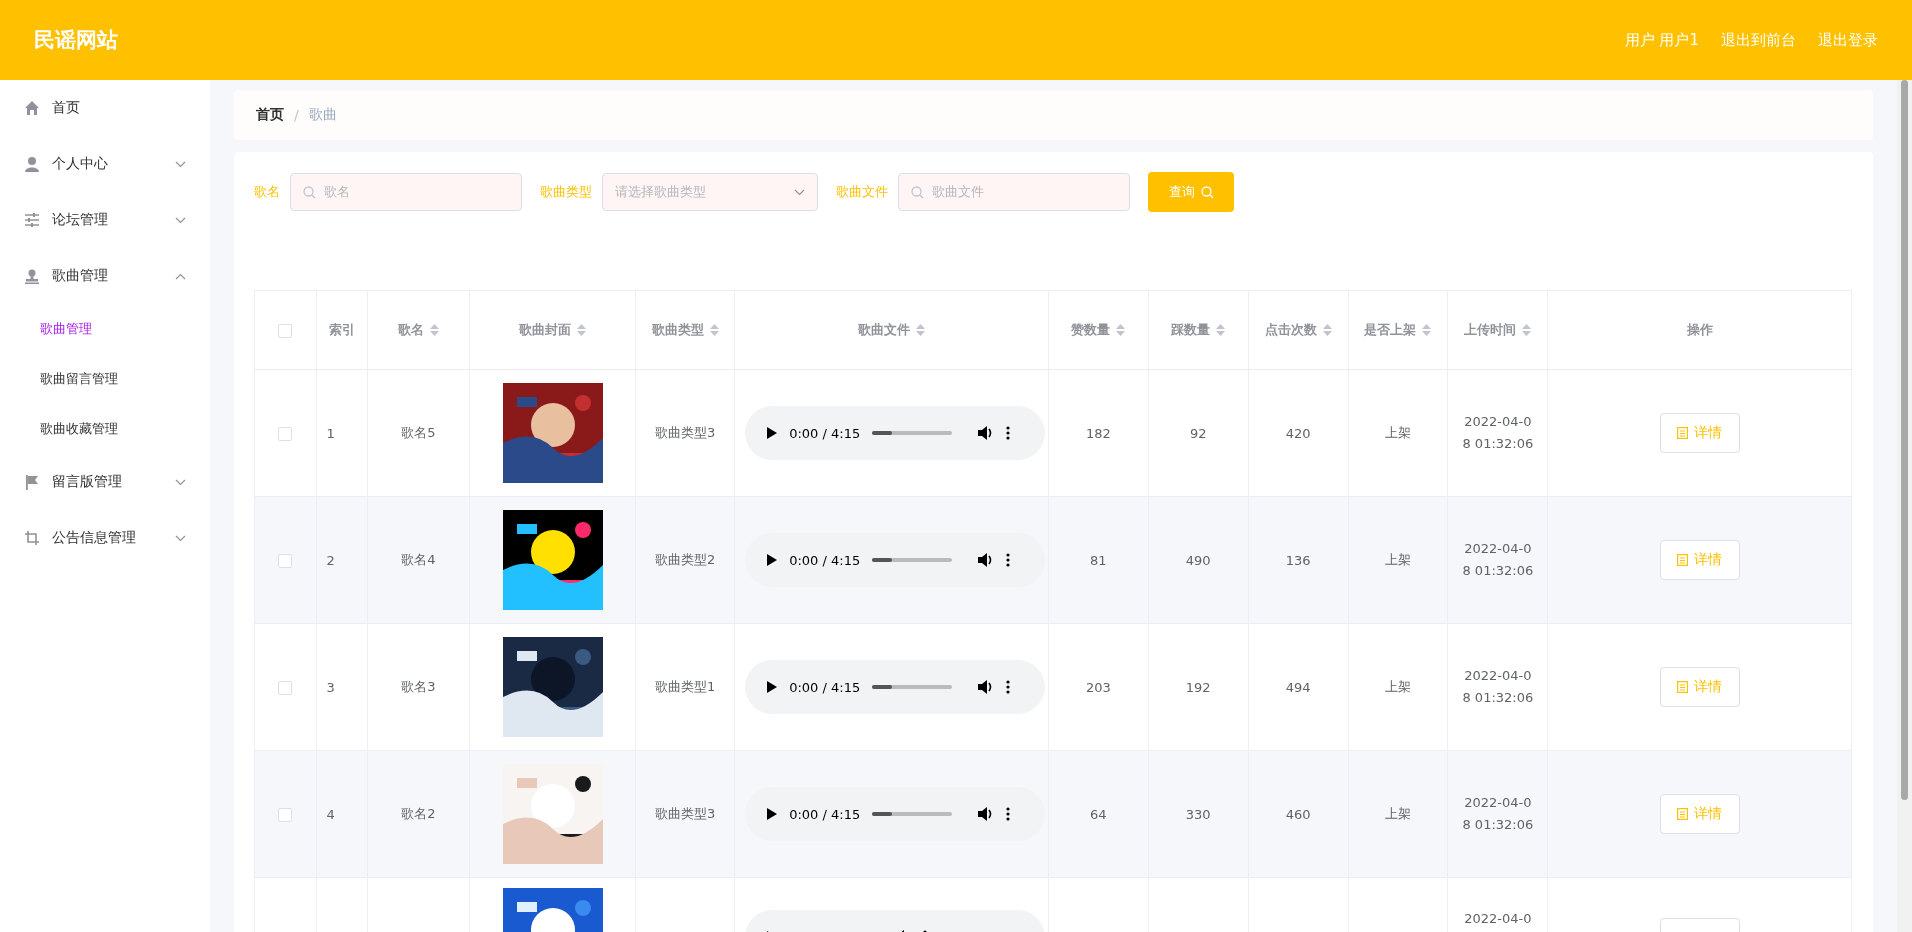 This screenshot has width=1912, height=932. Describe the element at coordinates (677, 330) in the screenshot. I see `column-header: 歌曲类型` at that location.